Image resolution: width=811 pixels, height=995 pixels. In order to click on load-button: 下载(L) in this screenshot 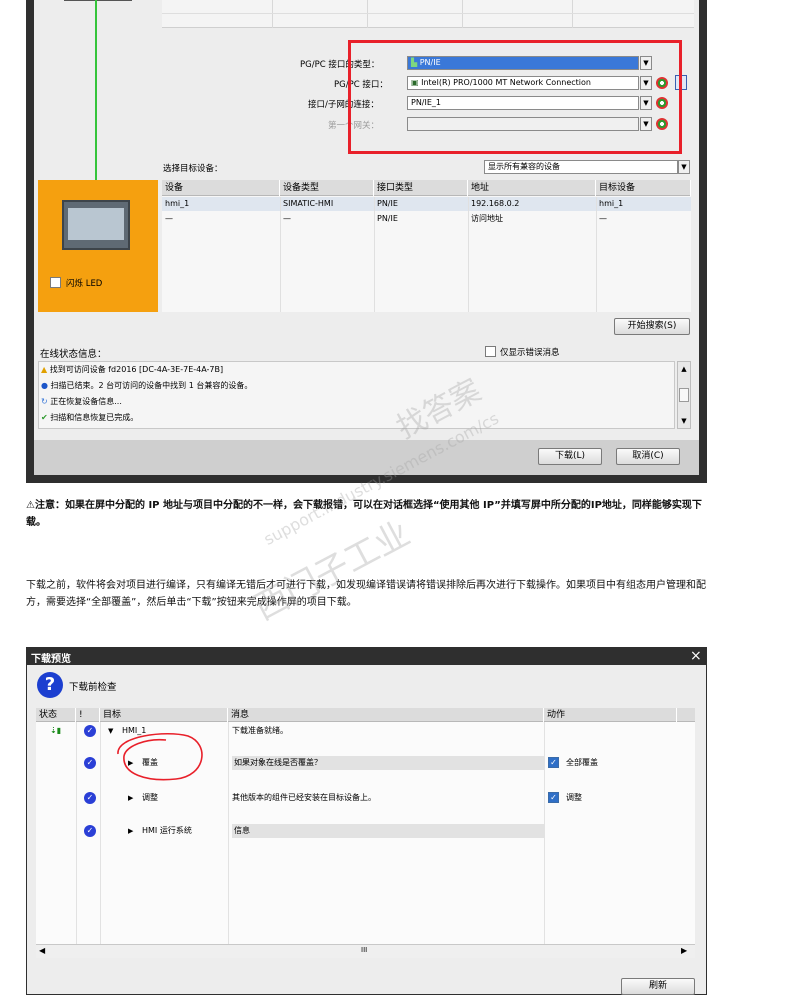, I will do `click(570, 456)`.